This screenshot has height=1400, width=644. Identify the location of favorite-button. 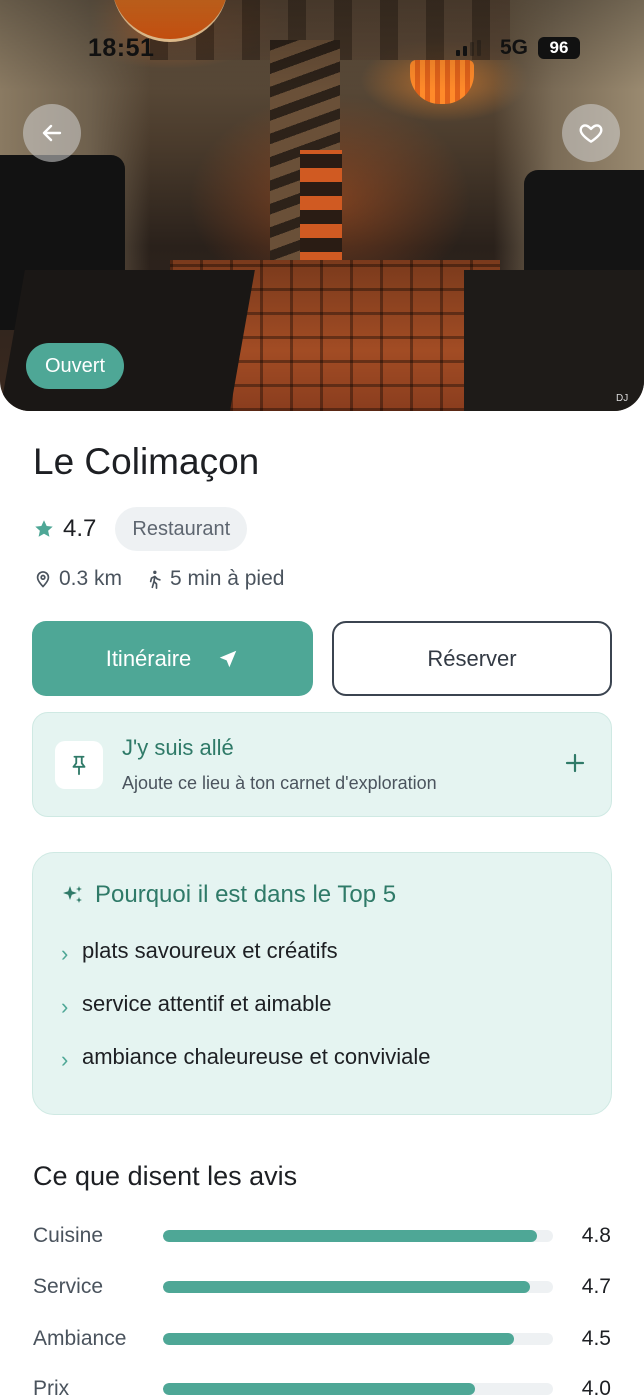
(591, 133).